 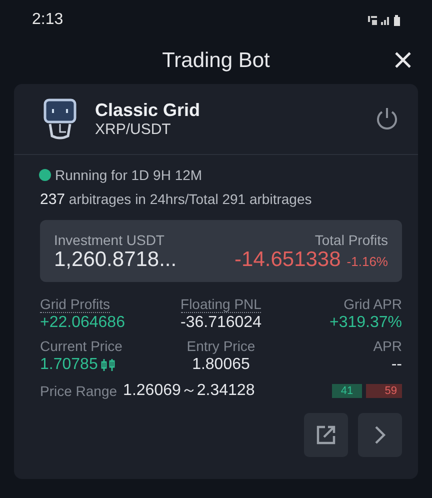 What do you see at coordinates (403, 60) in the screenshot?
I see `close-button` at bounding box center [403, 60].